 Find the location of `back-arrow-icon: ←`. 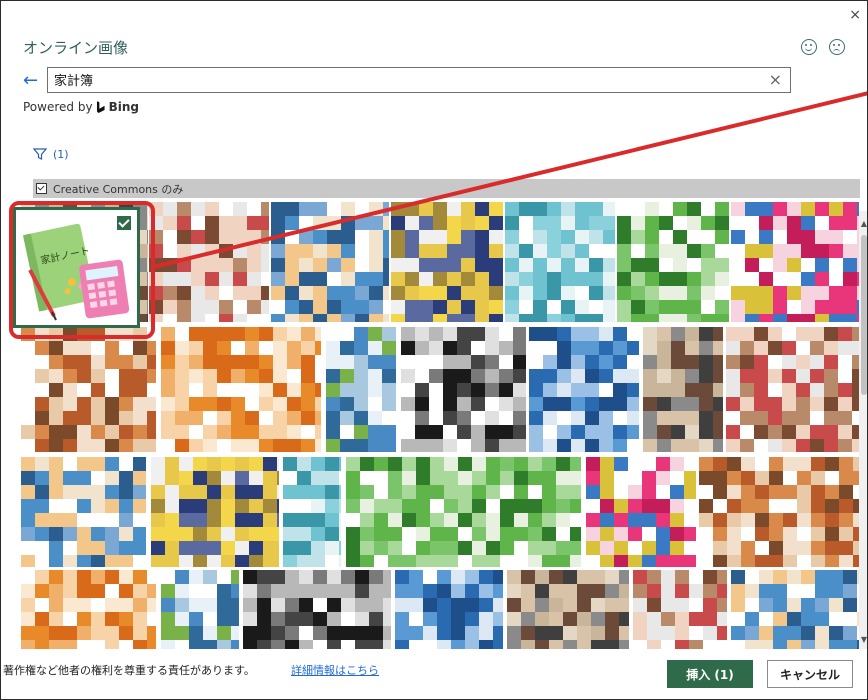

back-arrow-icon: ← is located at coordinates (30, 81).